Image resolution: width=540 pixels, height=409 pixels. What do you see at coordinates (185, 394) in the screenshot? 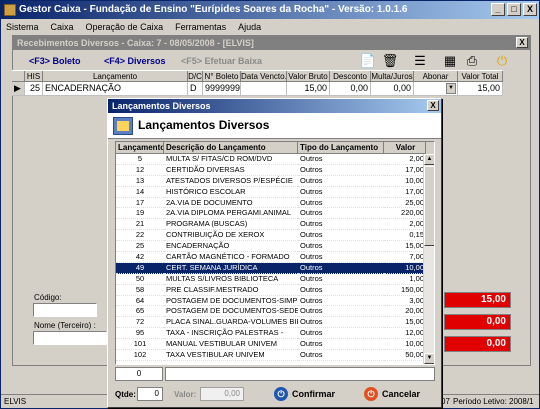
I see `valor-label: Valor:` at bounding box center [185, 394].